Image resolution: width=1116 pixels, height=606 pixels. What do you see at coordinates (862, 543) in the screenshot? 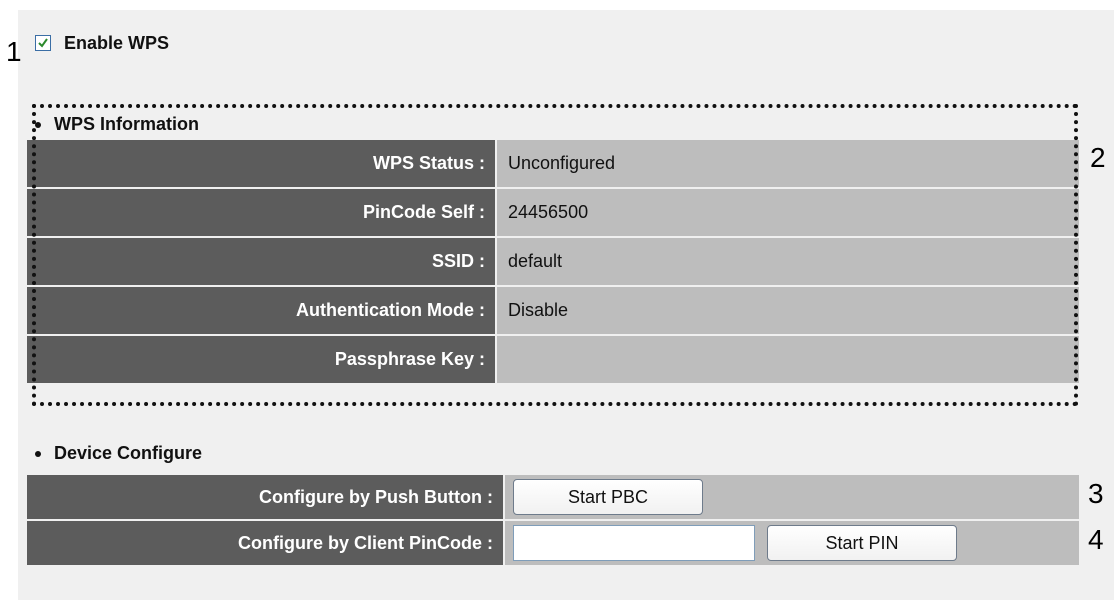
I see `start-pin-button: Start PIN` at bounding box center [862, 543].